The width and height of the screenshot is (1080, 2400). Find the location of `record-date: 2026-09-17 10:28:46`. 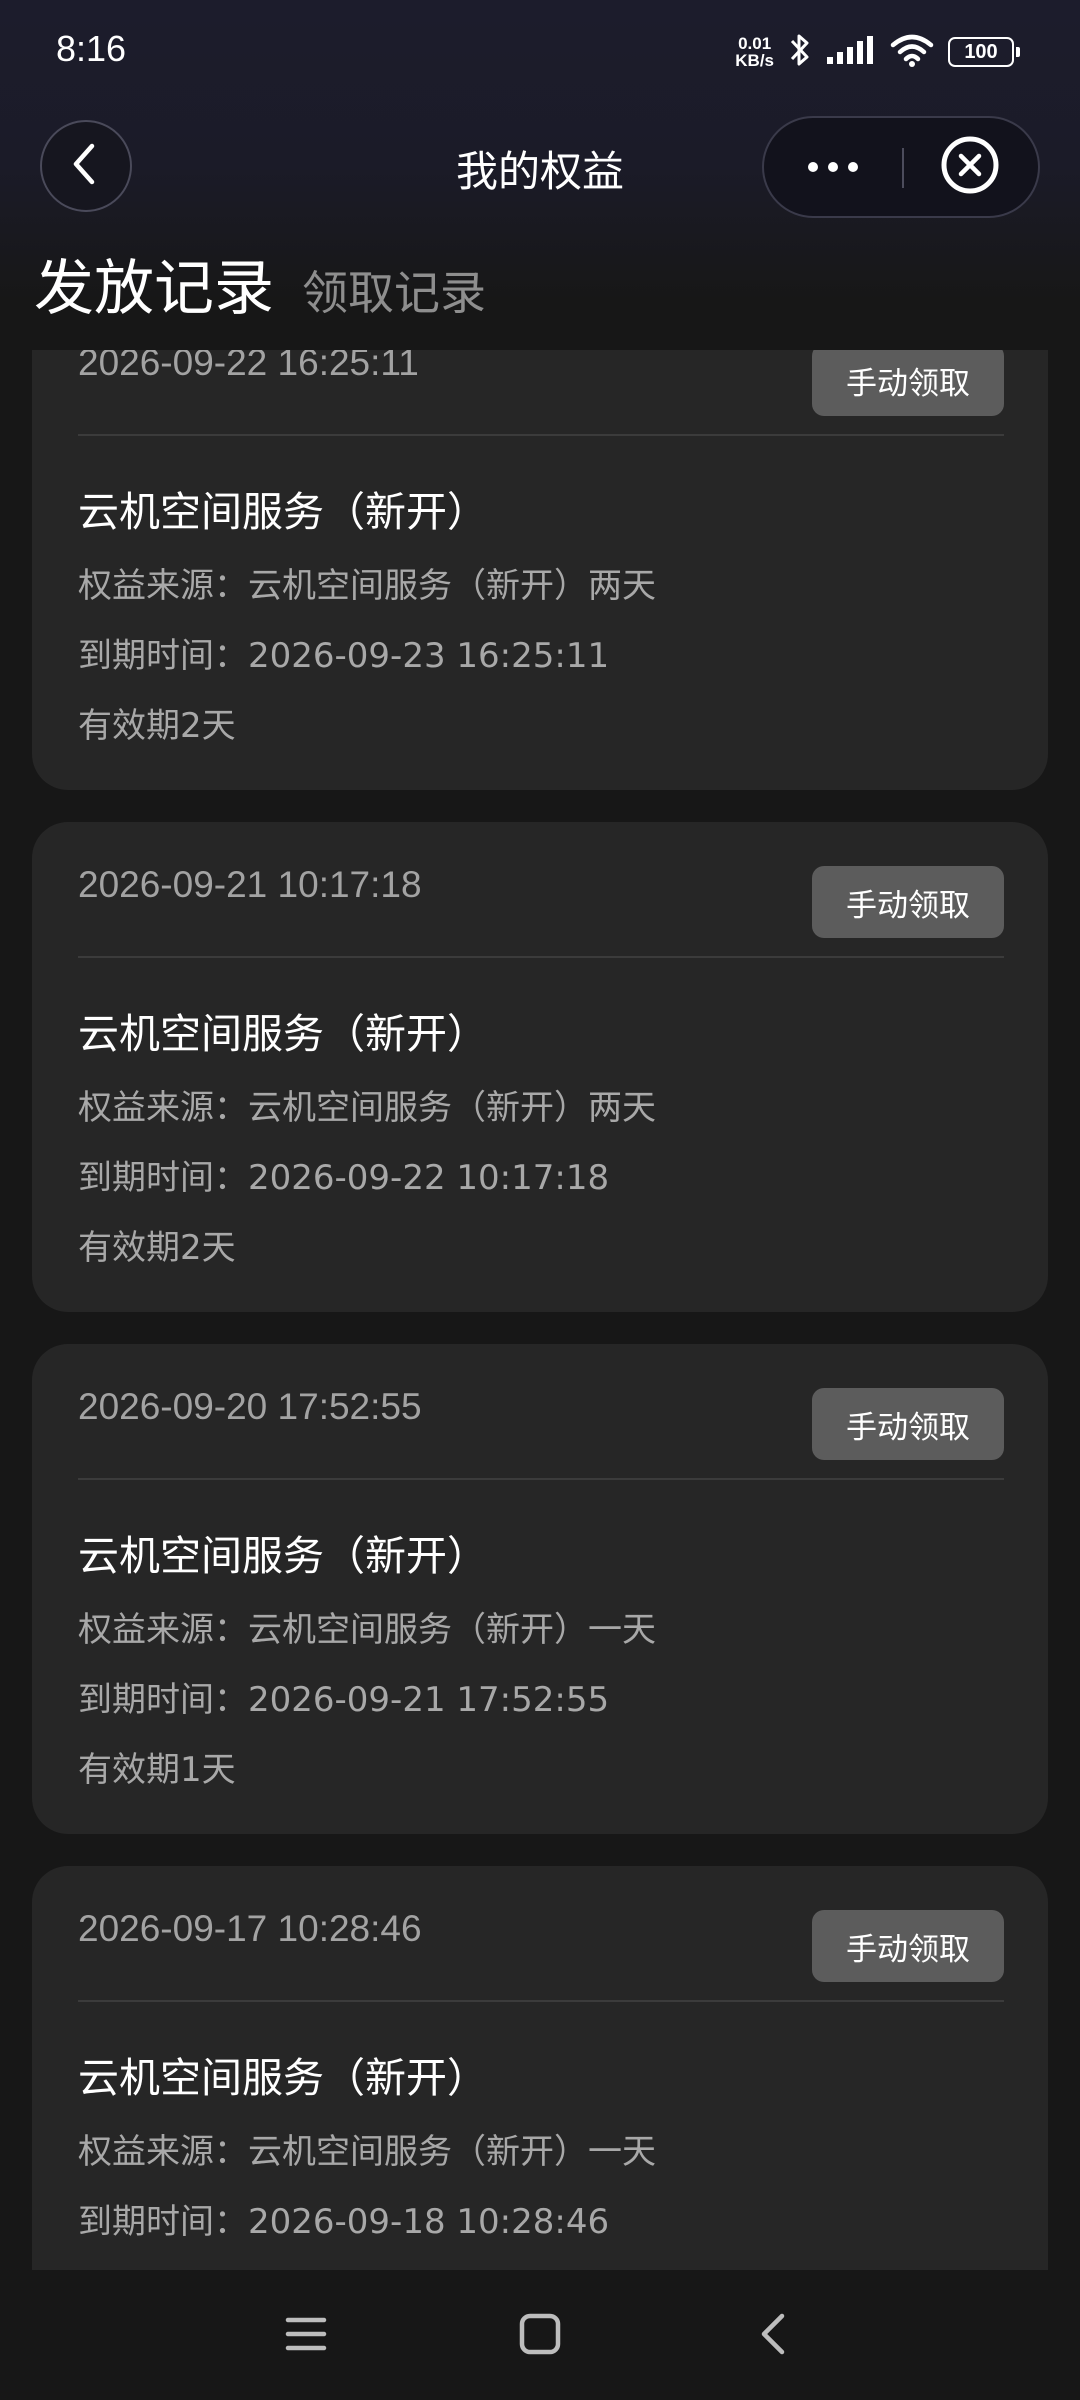

record-date: 2026-09-17 10:28:46 is located at coordinates (250, 1928).